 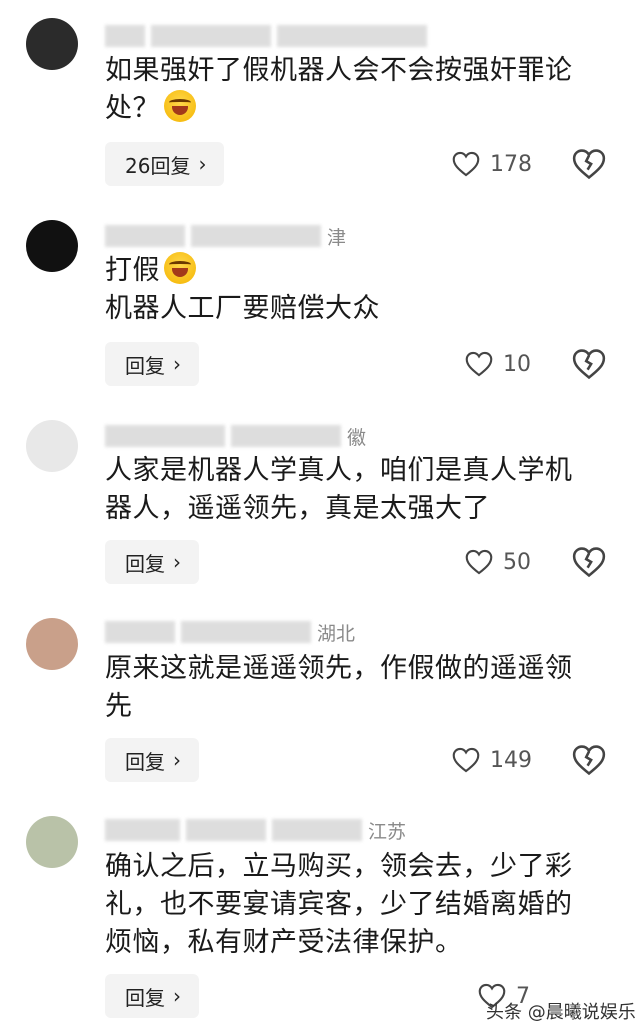 What do you see at coordinates (355, 290) in the screenshot?
I see `comment-text: 打假 机器人工厂要赔偿大众` at bounding box center [355, 290].